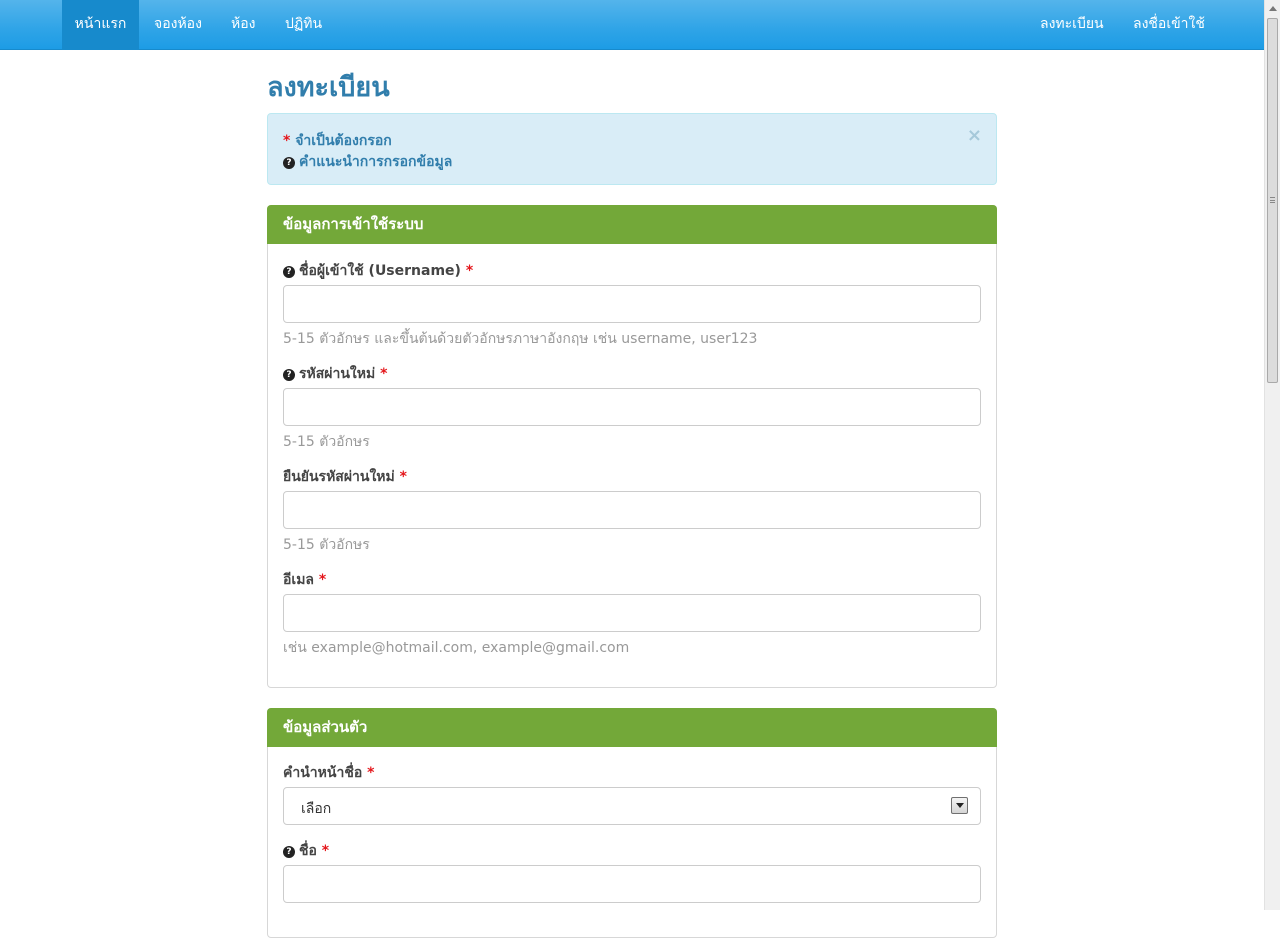 Image resolution: width=1280 pixels, height=938 pixels. What do you see at coordinates (632, 407) in the screenshot?
I see `password-input` at bounding box center [632, 407].